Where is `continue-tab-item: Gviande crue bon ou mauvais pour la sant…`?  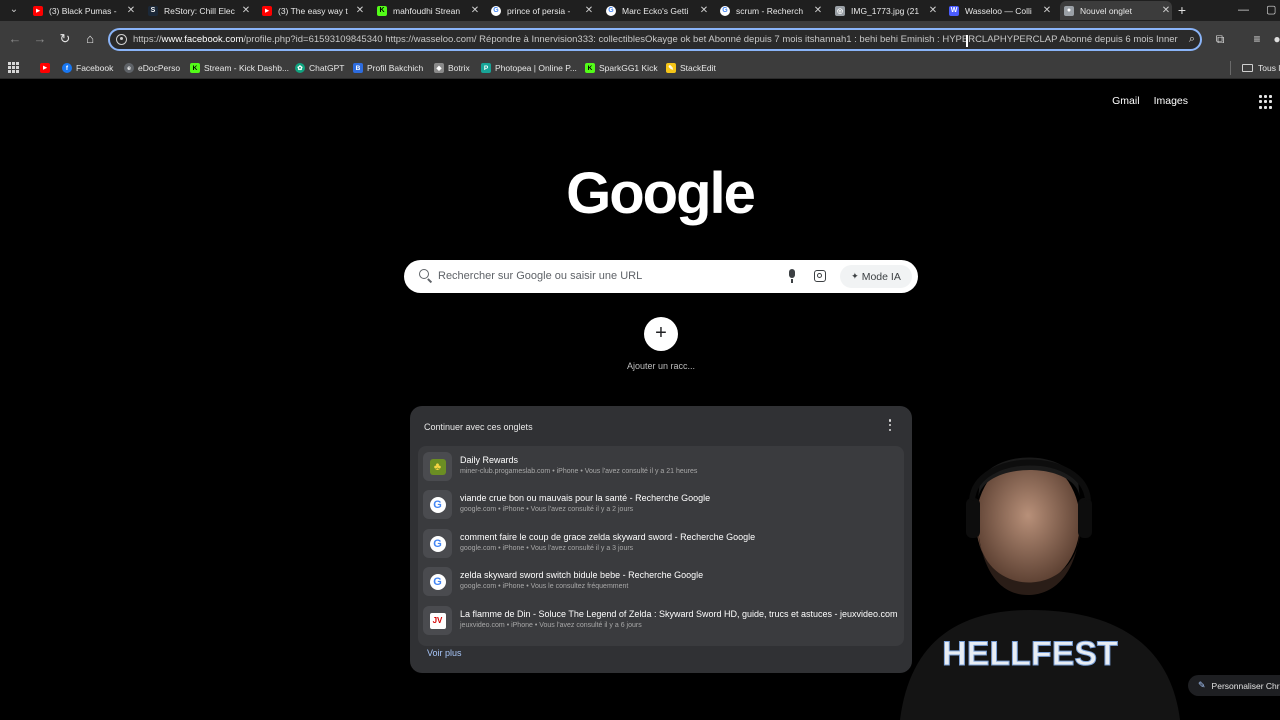 continue-tab-item: Gviande crue bon ou mauvais pour la sant… is located at coordinates (661, 504).